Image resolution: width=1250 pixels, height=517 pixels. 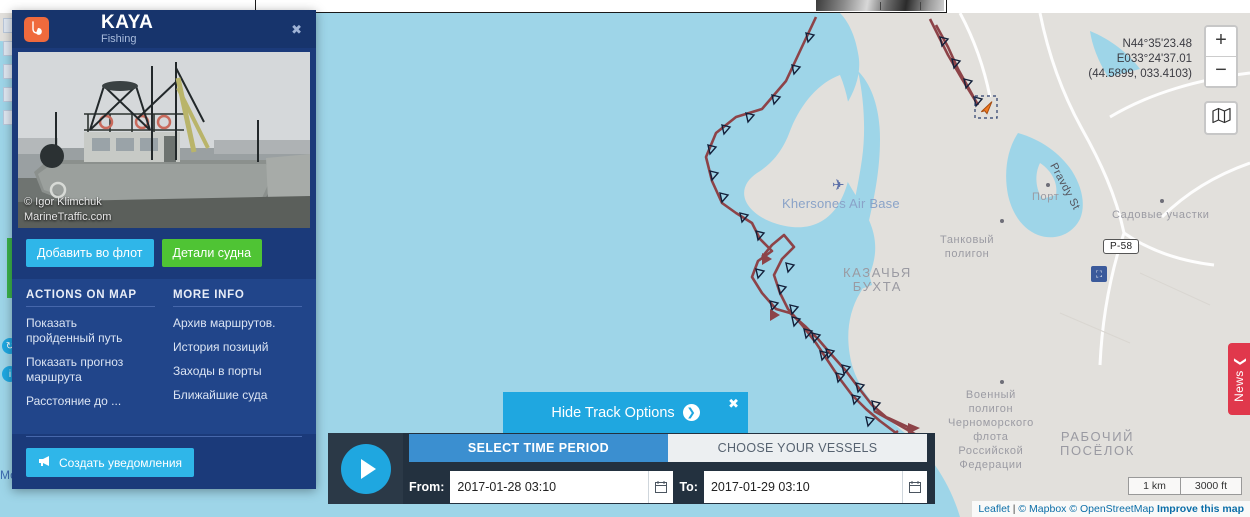 I want to click on from-calendar-icon, so click(x=661, y=487).